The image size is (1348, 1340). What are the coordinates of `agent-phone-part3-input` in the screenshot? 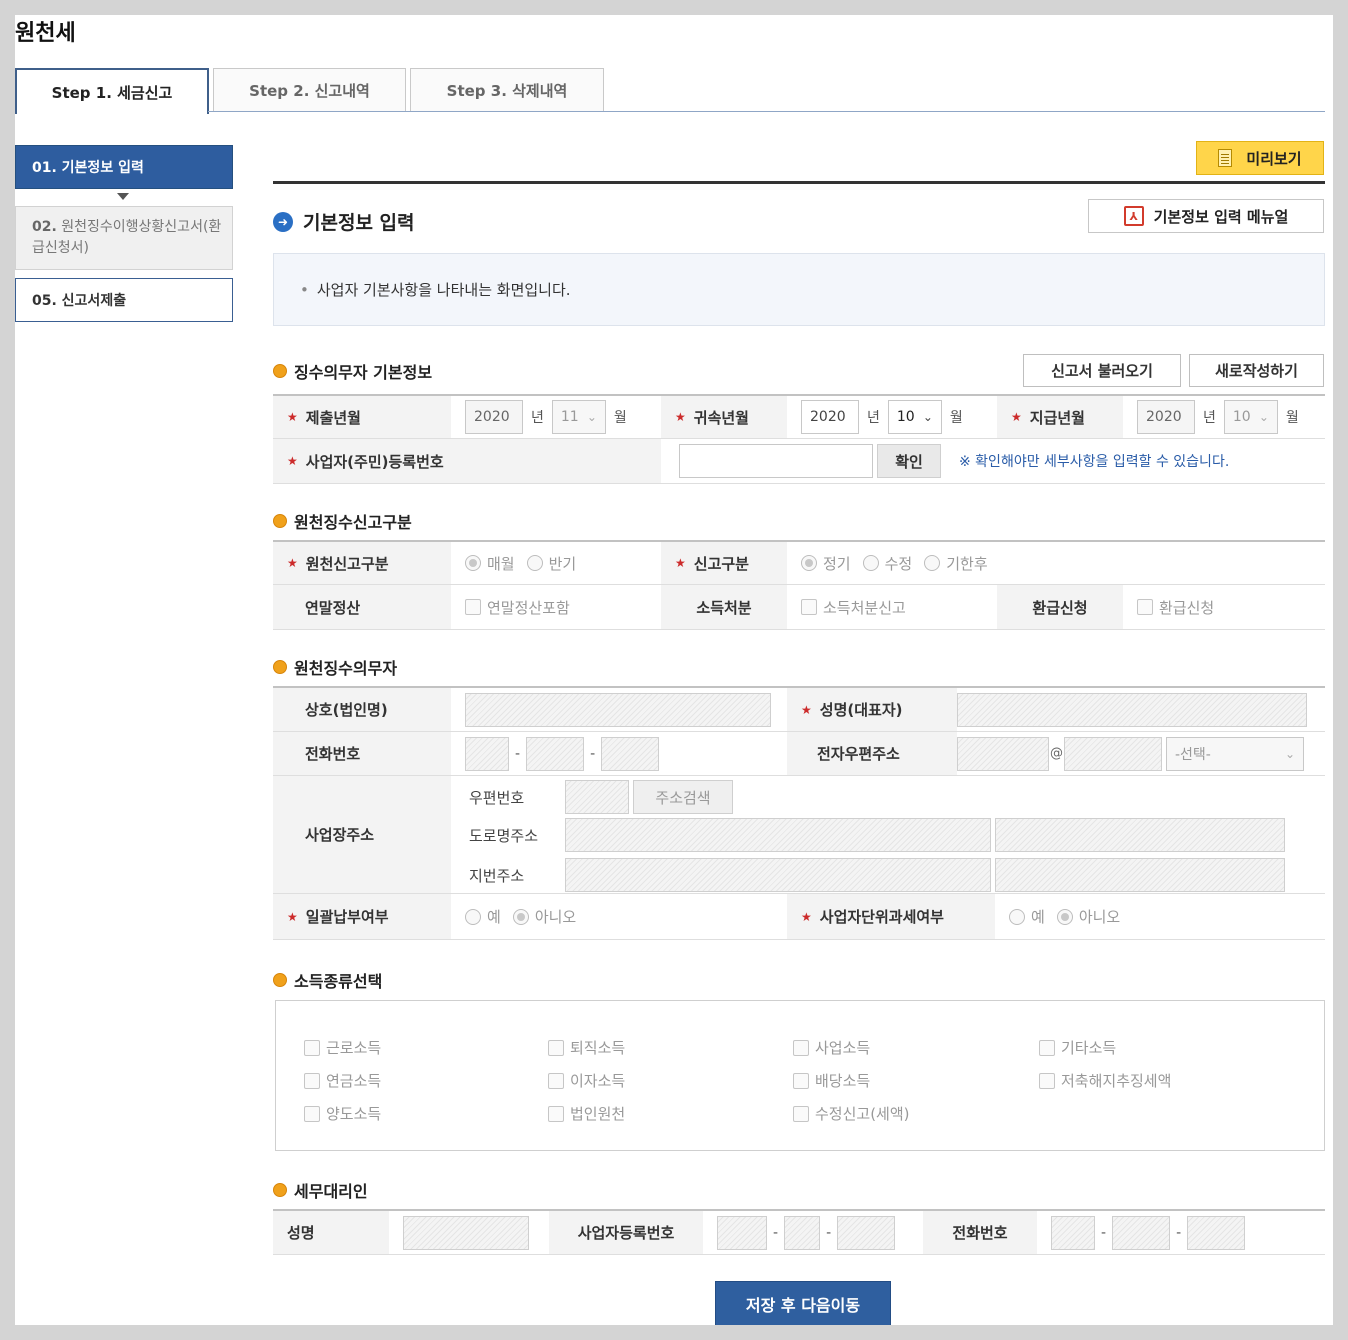 It's located at (1216, 1232).